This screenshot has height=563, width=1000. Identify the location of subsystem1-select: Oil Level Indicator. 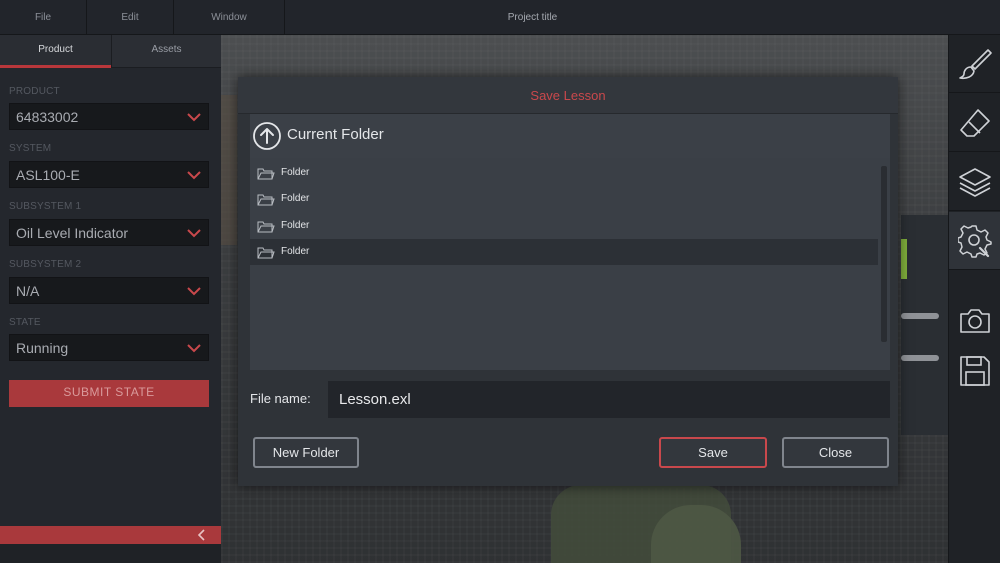
(109, 232).